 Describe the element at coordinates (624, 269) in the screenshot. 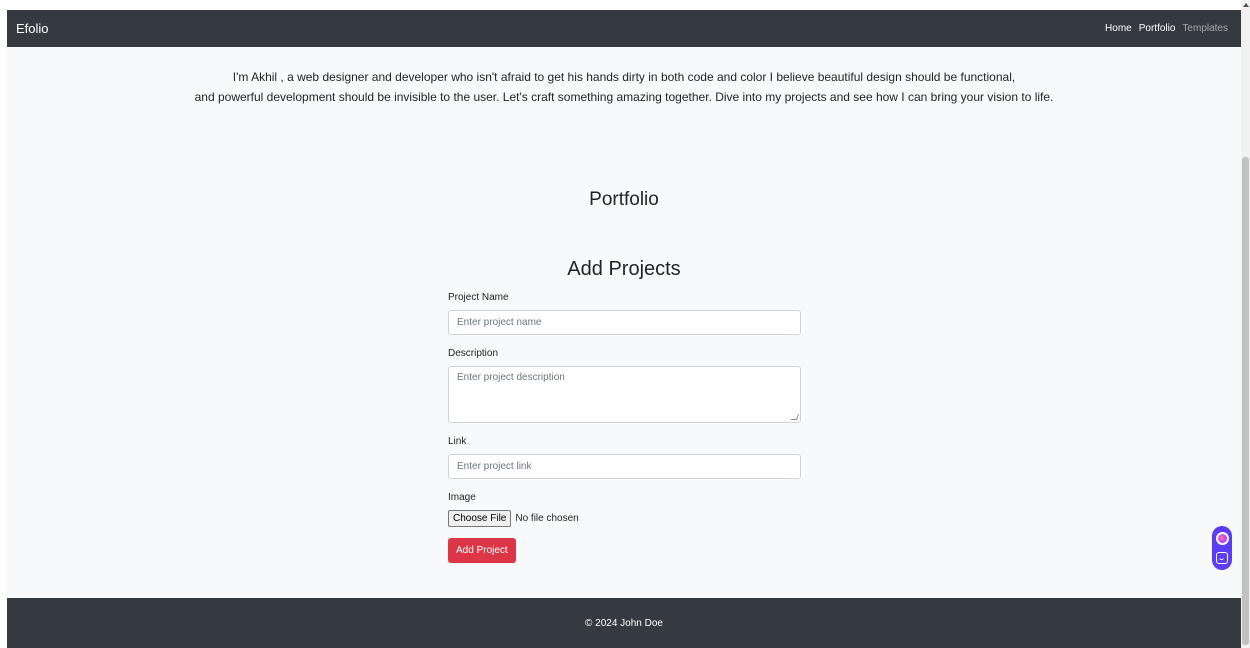

I see `add-projects-title: Add Projects` at that location.